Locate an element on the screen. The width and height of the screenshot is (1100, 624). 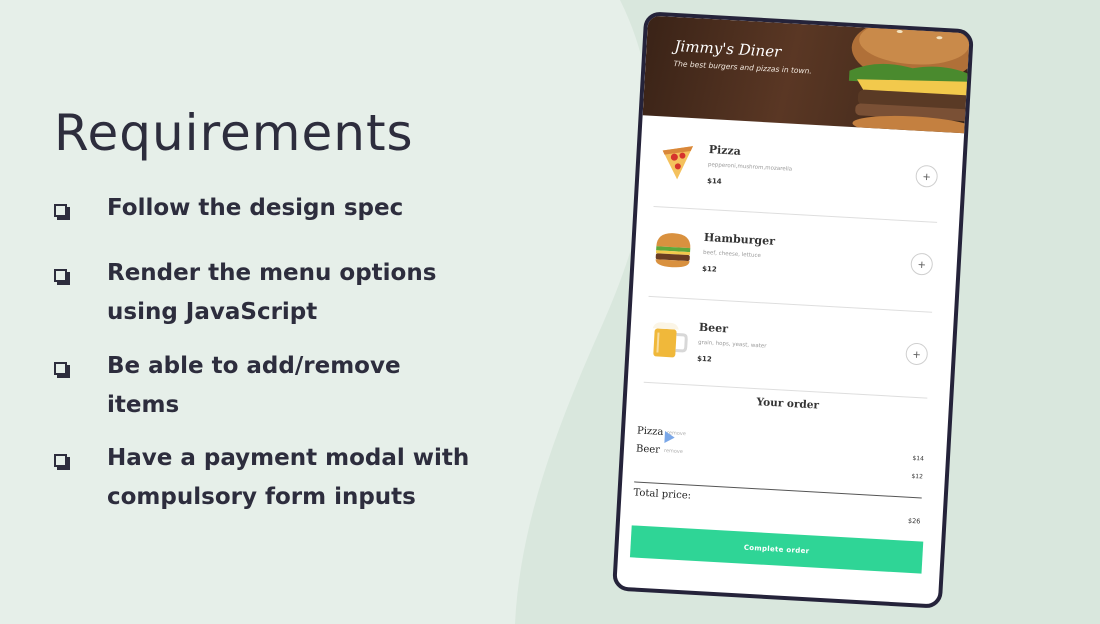
menu-item-name: Hamburger is located at coordinates (739, 239).